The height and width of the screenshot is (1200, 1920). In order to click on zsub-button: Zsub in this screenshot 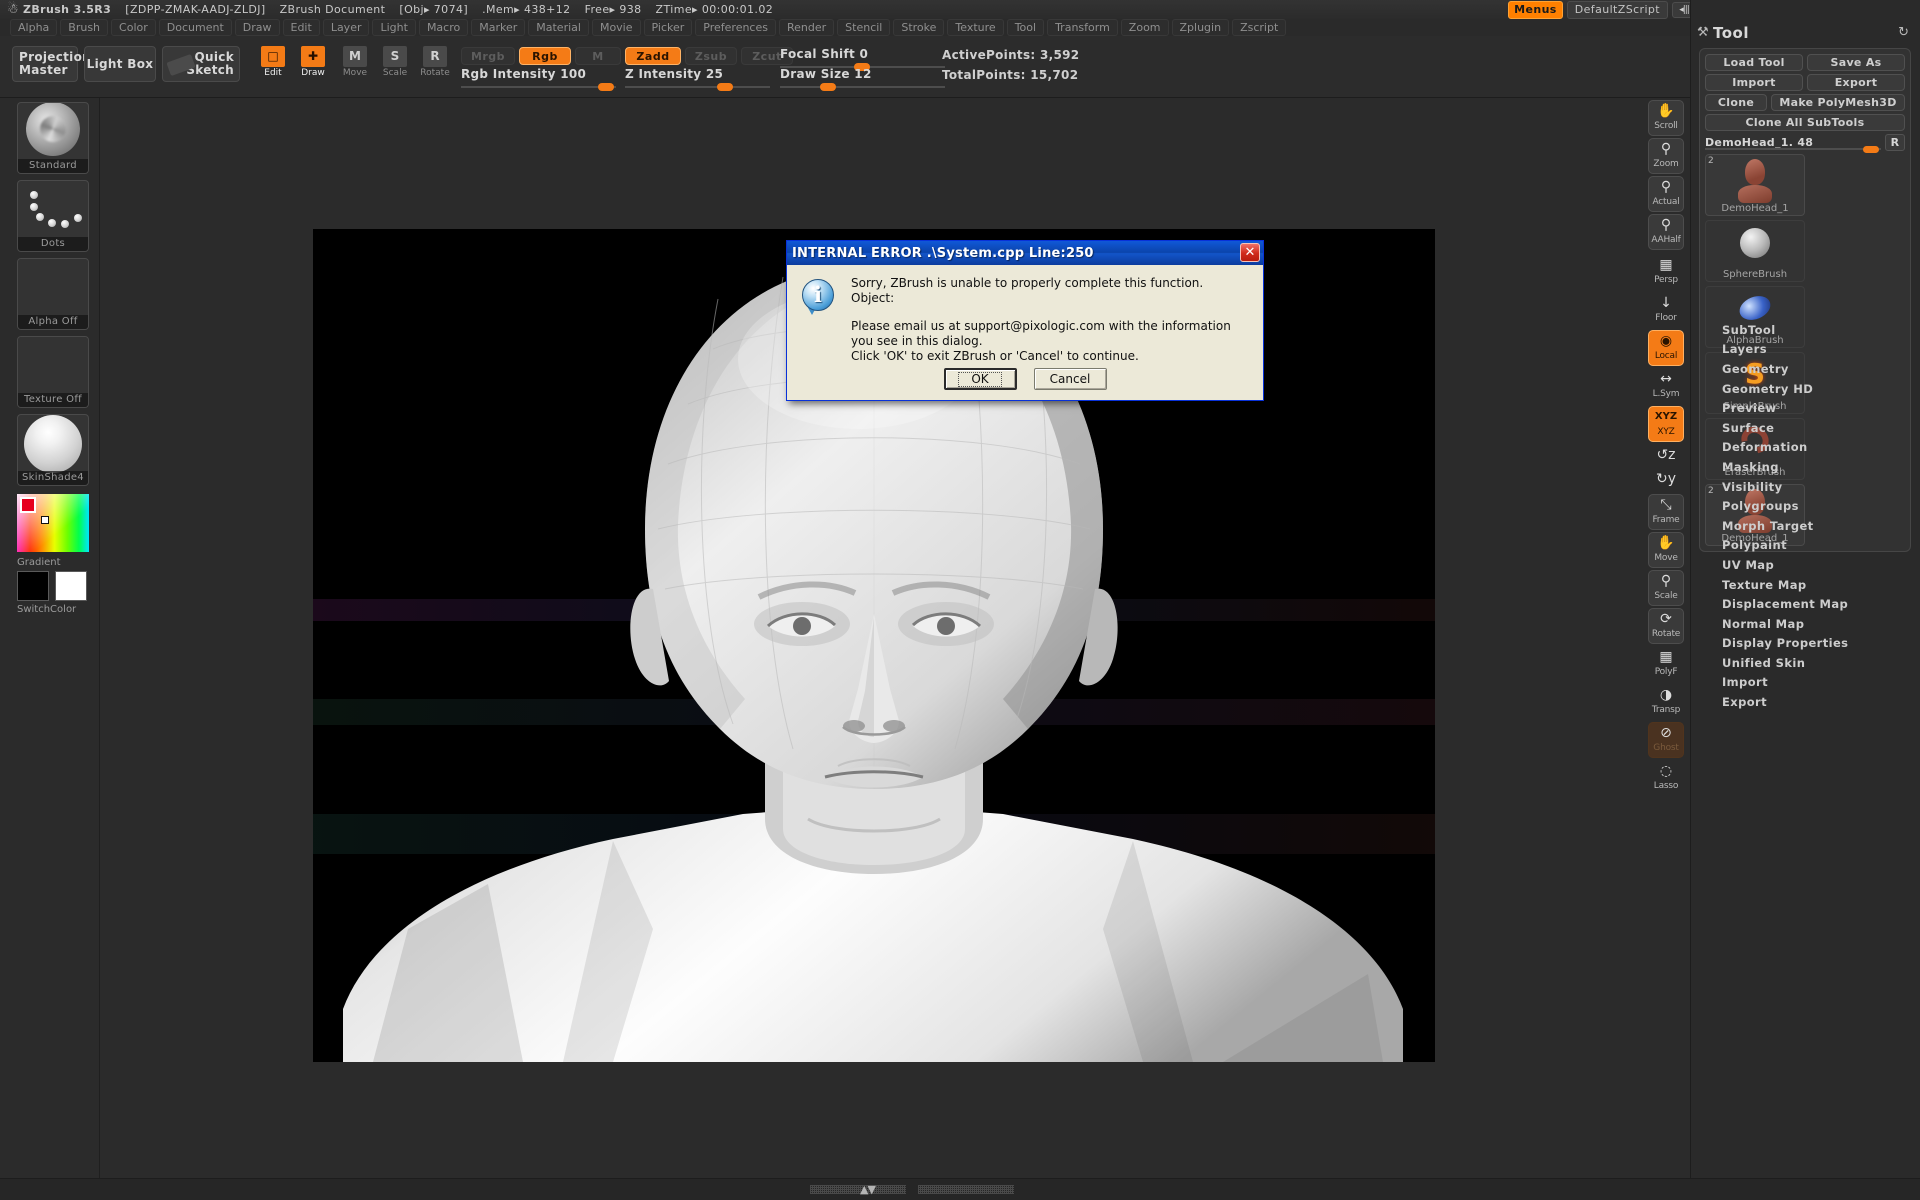, I will do `click(711, 56)`.